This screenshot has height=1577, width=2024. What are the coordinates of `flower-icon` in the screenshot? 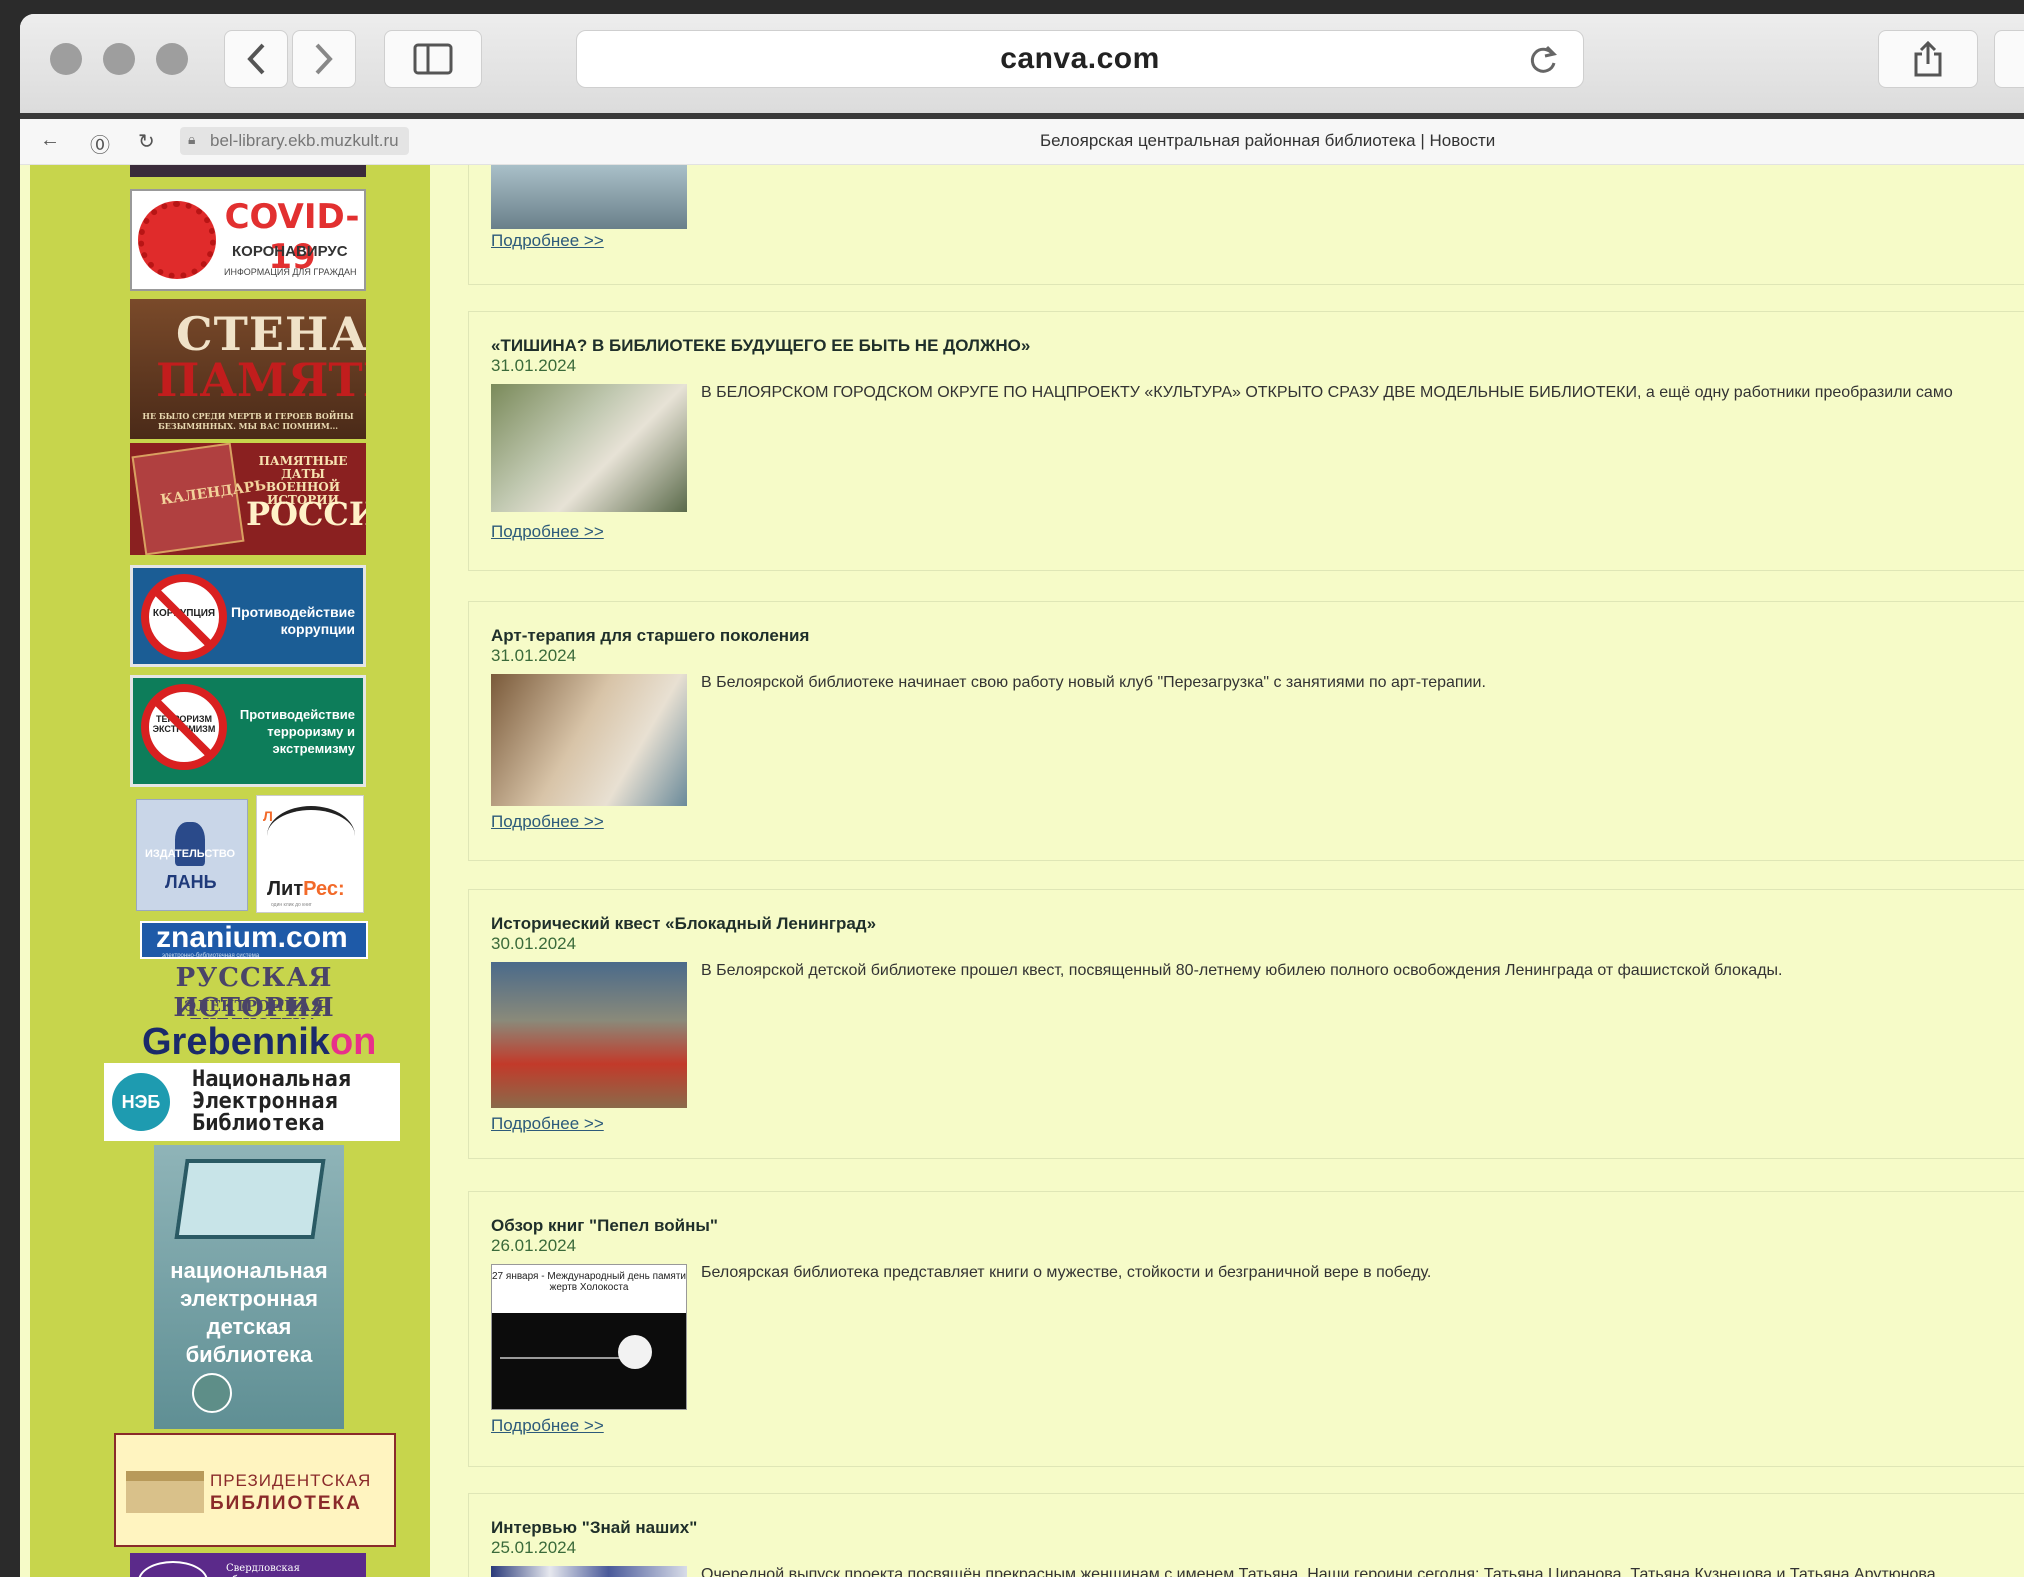 It's located at (635, 1352).